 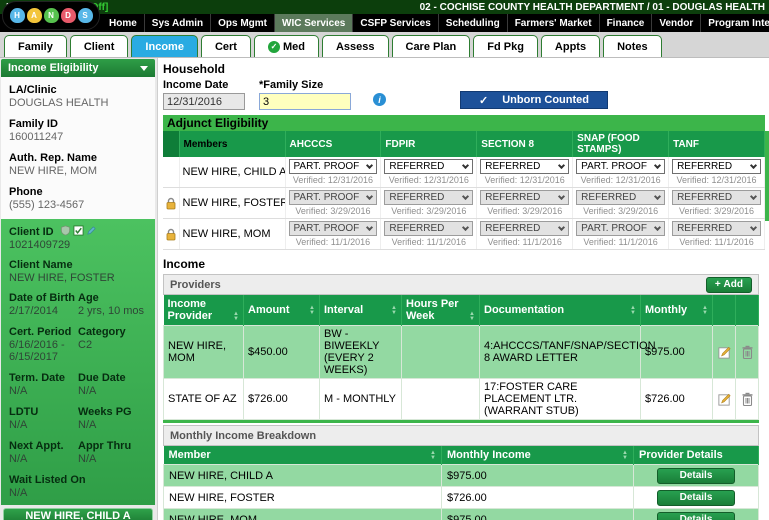 What do you see at coordinates (379, 99) in the screenshot?
I see `info-icon: i` at bounding box center [379, 99].